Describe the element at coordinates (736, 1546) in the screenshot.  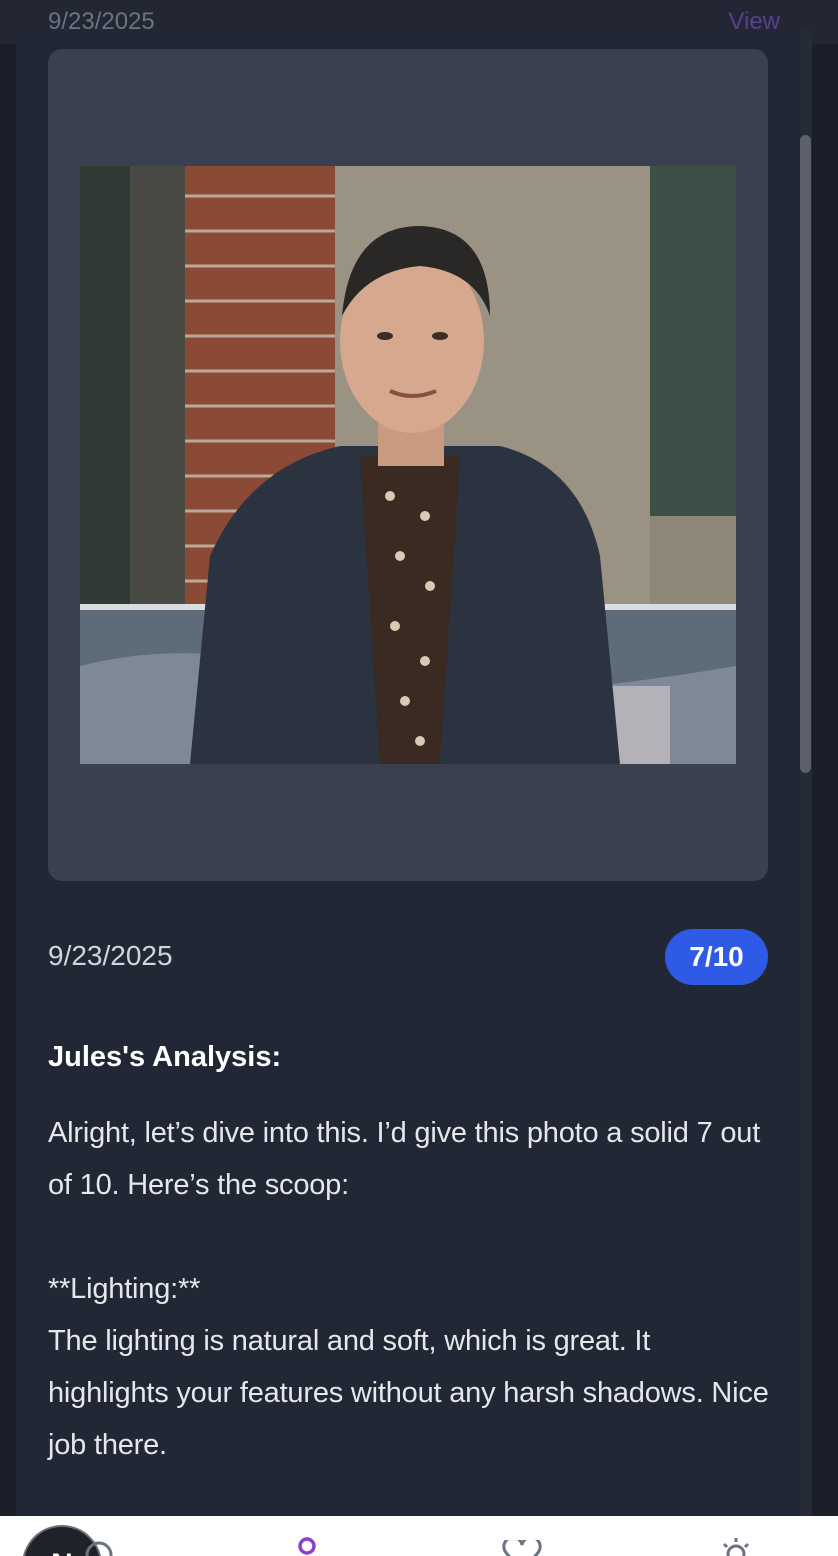
I see `sun-icon` at that location.